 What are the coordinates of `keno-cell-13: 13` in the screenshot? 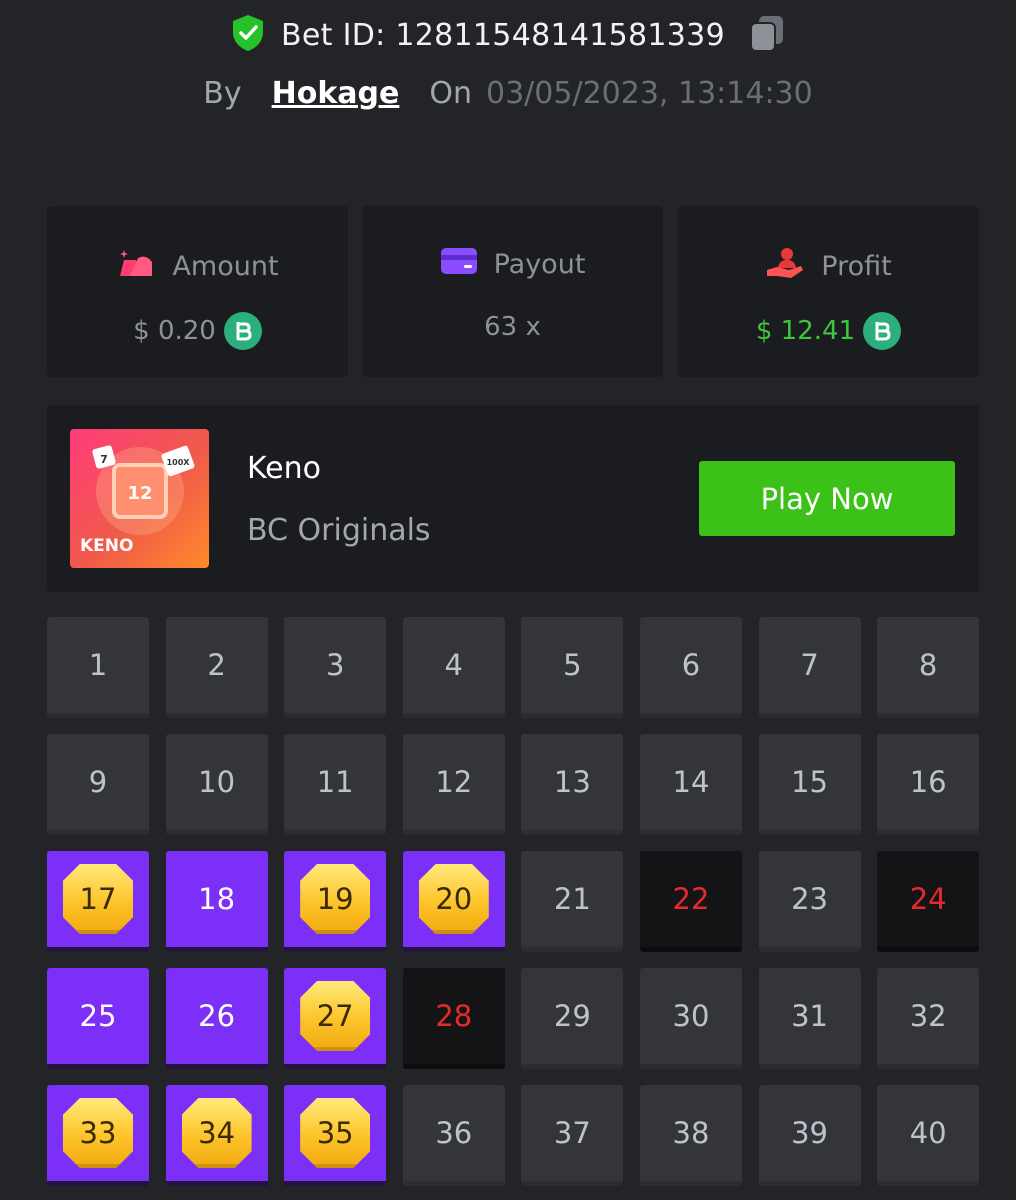 It's located at (572, 784).